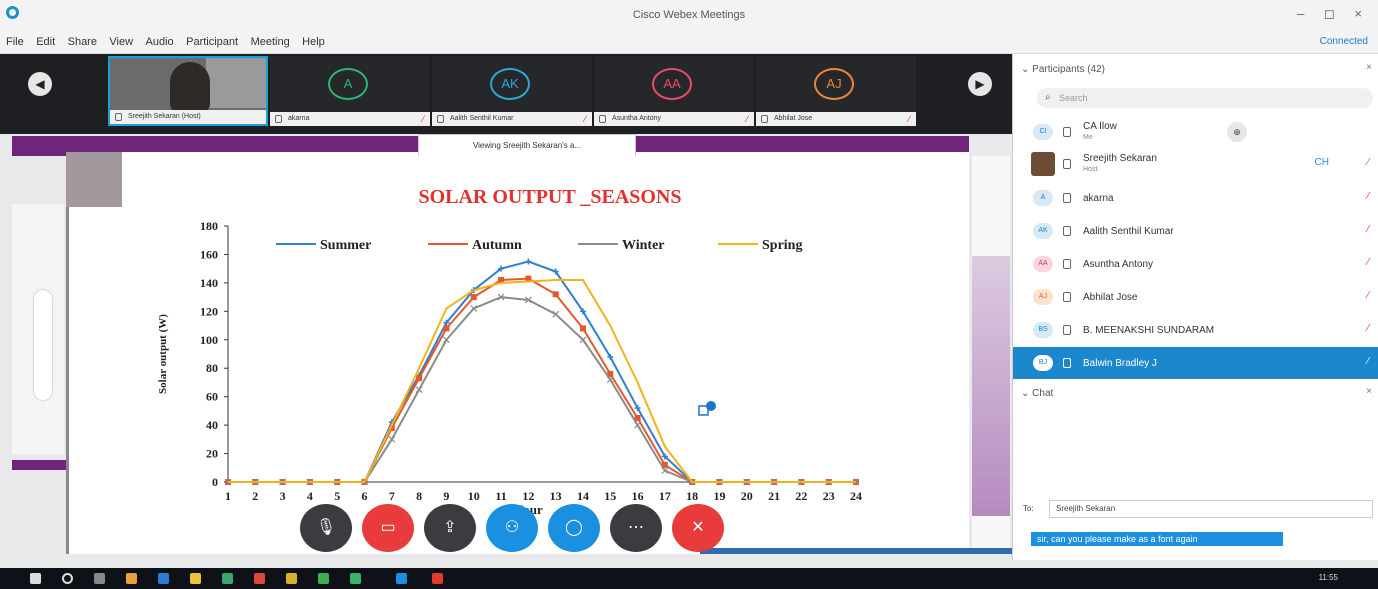 This screenshot has width=1378, height=589. What do you see at coordinates (556, 496) in the screenshot?
I see `x-tick-label: 13` at bounding box center [556, 496].